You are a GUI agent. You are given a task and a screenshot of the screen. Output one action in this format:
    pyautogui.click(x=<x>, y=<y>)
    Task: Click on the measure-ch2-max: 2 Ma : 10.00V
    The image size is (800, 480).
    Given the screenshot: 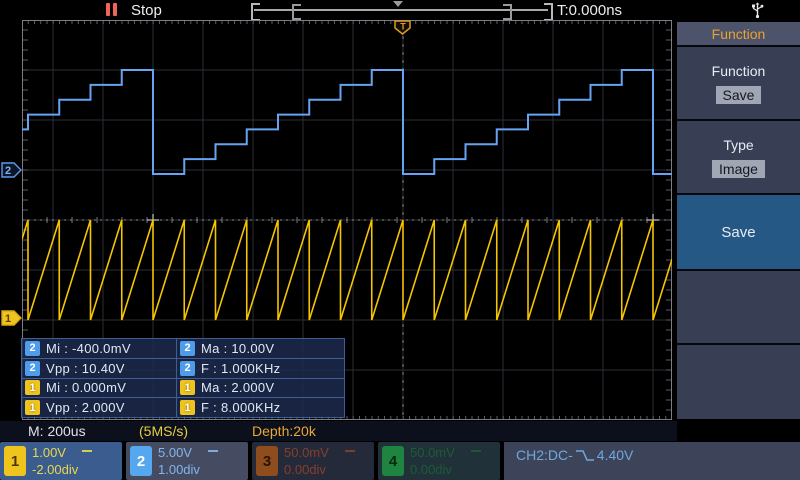 What is the action you would take?
    pyautogui.click(x=260, y=348)
    